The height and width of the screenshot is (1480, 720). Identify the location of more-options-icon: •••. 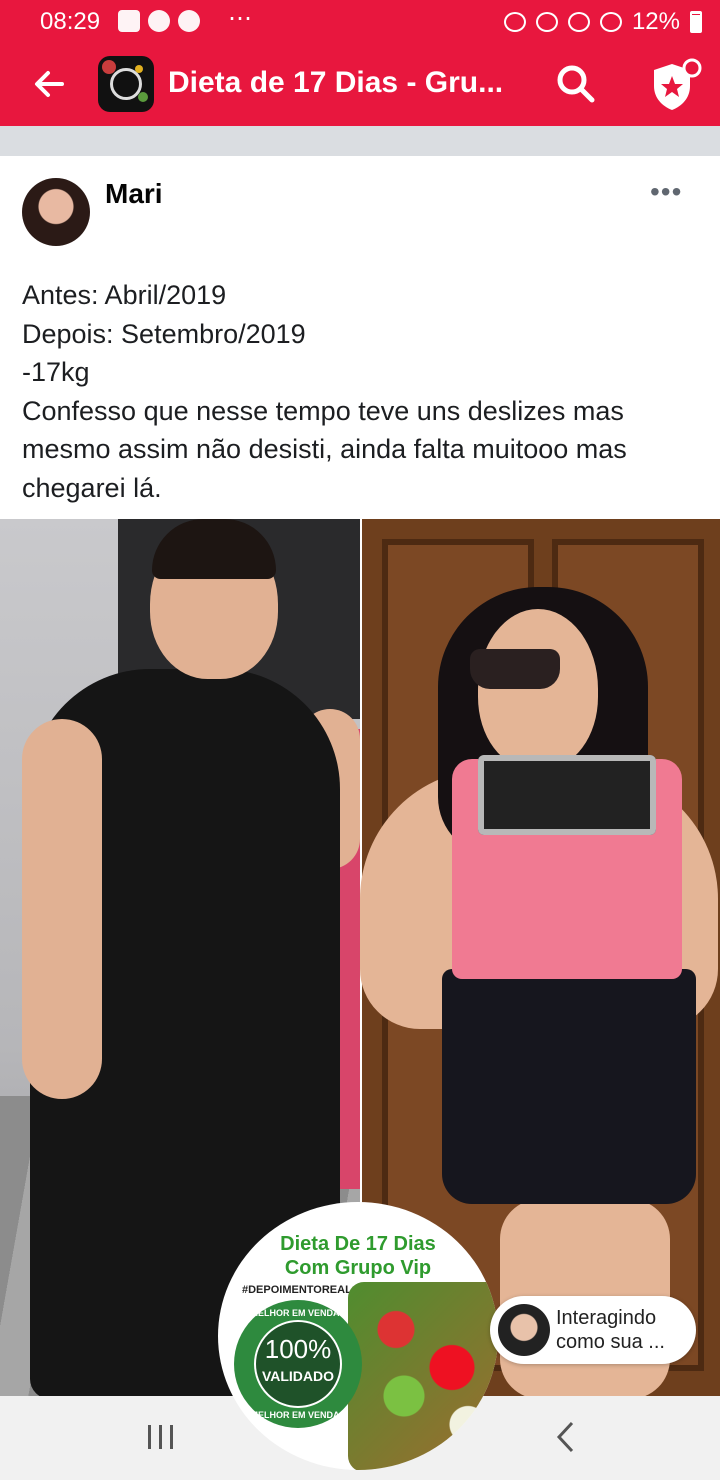
(666, 192).